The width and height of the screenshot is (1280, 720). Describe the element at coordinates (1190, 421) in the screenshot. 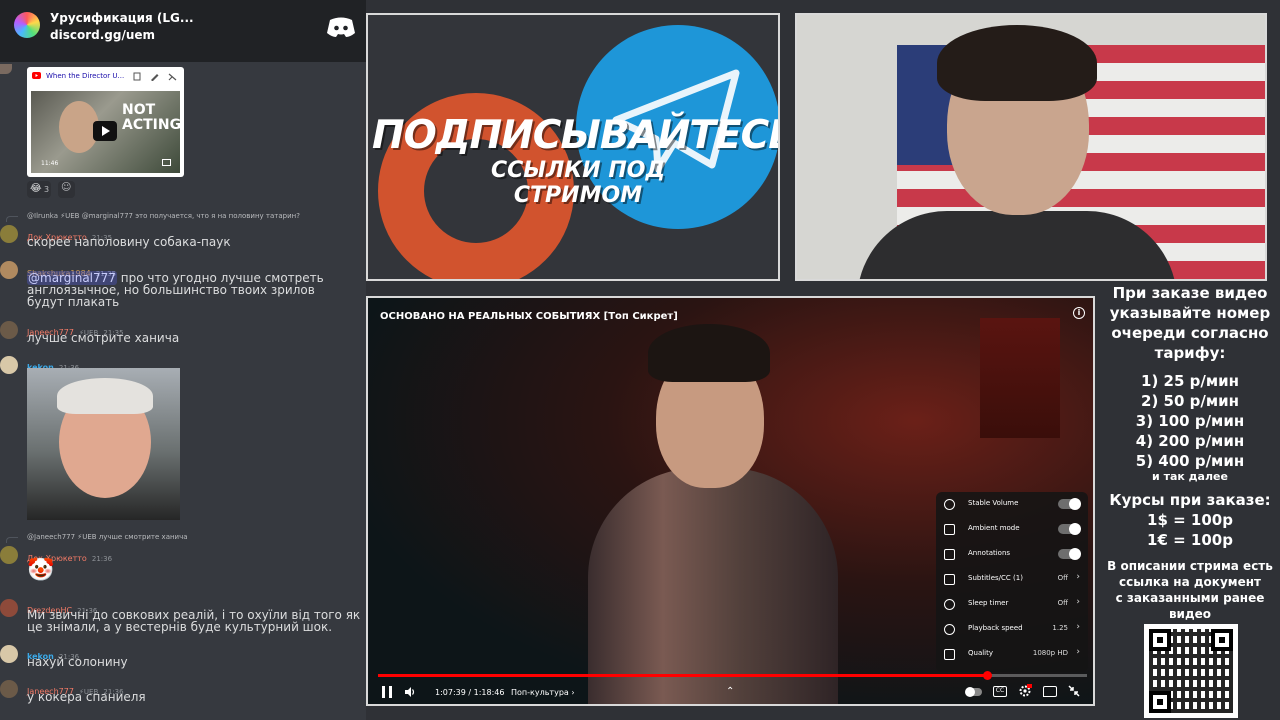

I see `tariff-line: 3) 100 р/мин` at that location.